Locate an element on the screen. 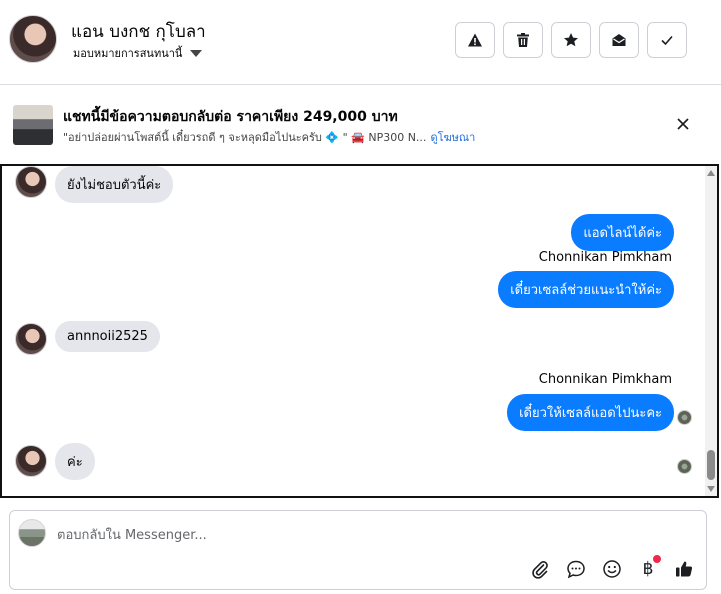 This screenshot has width=721, height=594. outgoing-message: เดี๋ยวให้เซลล์แอดไปนะคะ is located at coordinates (590, 412).